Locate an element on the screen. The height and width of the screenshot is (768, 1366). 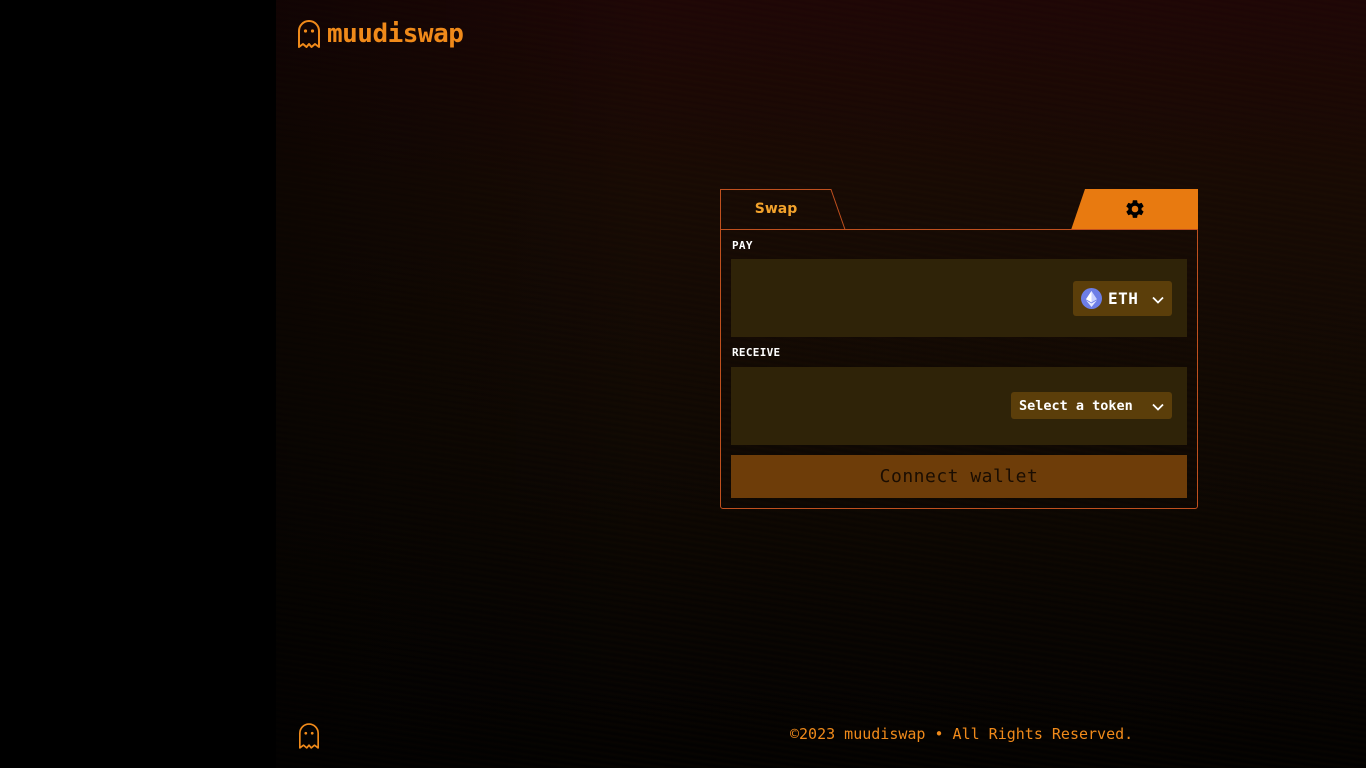
tab-swap-label: Swap is located at coordinates (776, 209).